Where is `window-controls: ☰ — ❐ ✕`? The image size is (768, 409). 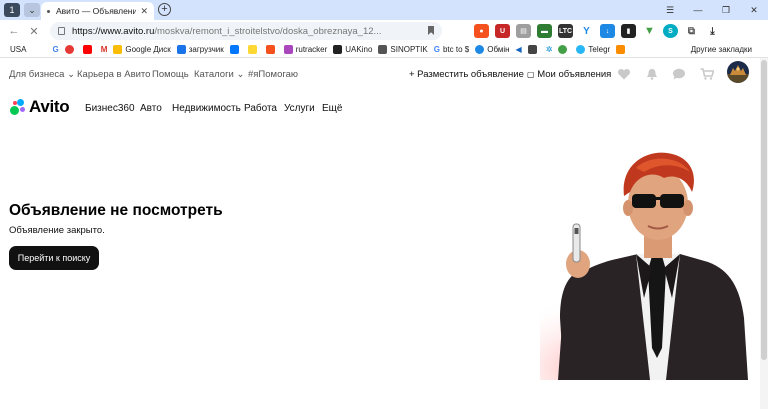
window-controls: ☰ — ❐ ✕ is located at coordinates (712, 10).